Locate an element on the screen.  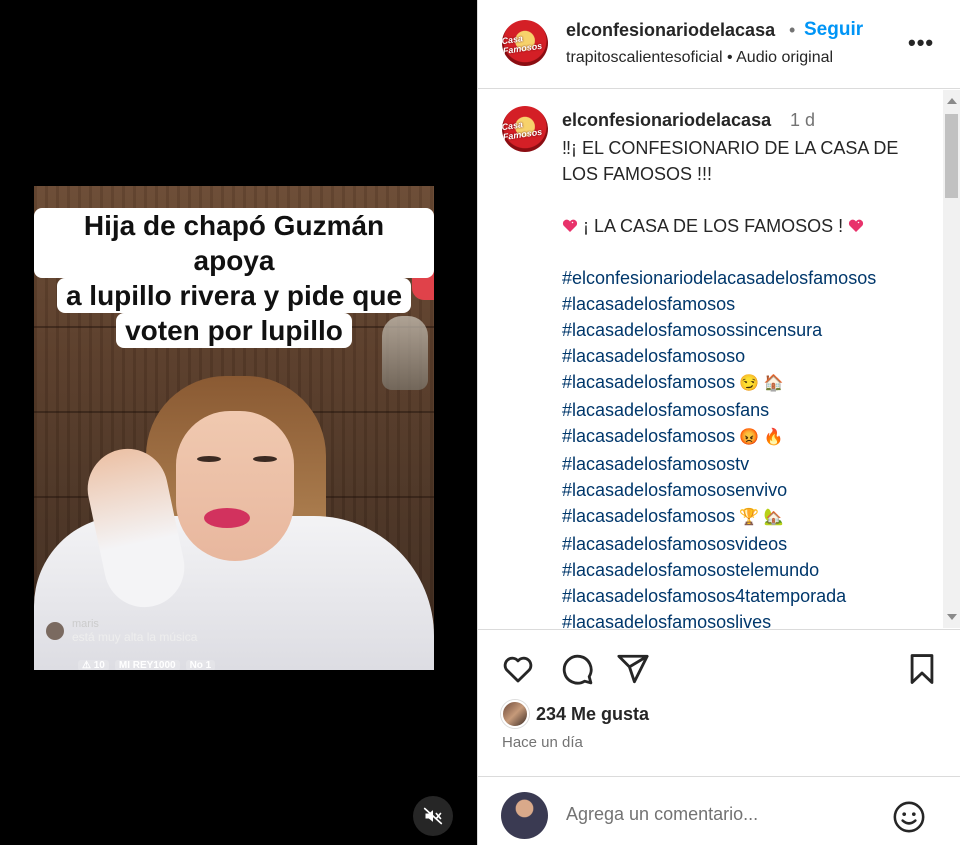
bookmark-icon is located at coordinates (922, 669).